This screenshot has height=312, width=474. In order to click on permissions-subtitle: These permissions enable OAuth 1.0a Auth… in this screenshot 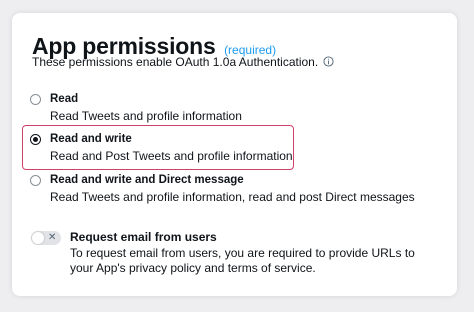, I will do `click(183, 62)`.